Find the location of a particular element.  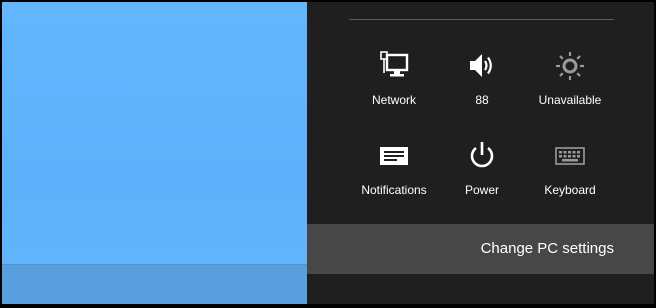

change-pc-settings-button: Change PC settings is located at coordinates (480, 249).